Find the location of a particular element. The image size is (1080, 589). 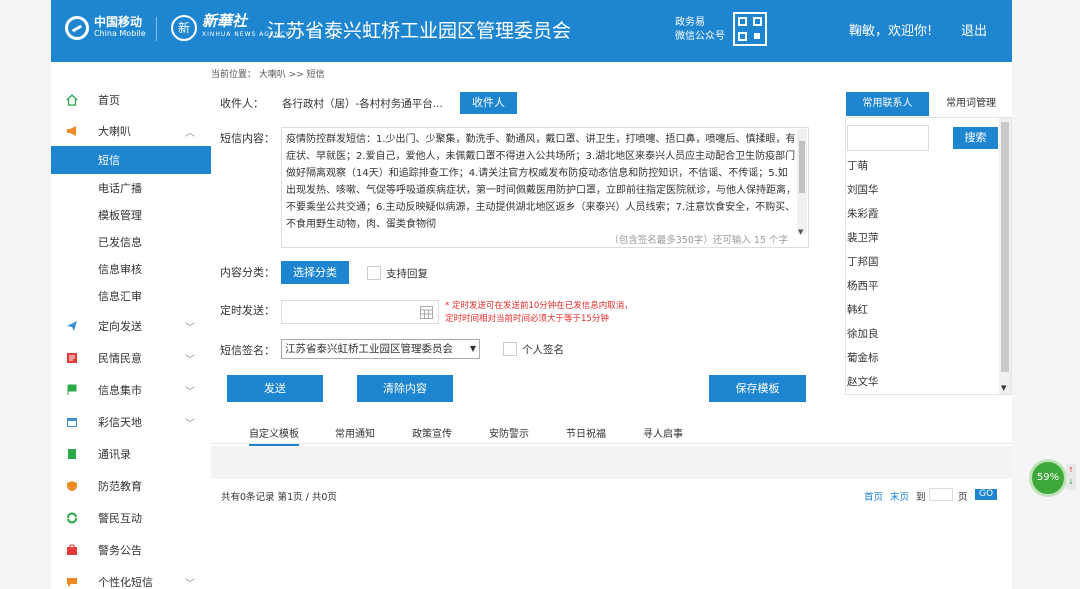

clear-content-button: 清除内容 is located at coordinates (405, 388).